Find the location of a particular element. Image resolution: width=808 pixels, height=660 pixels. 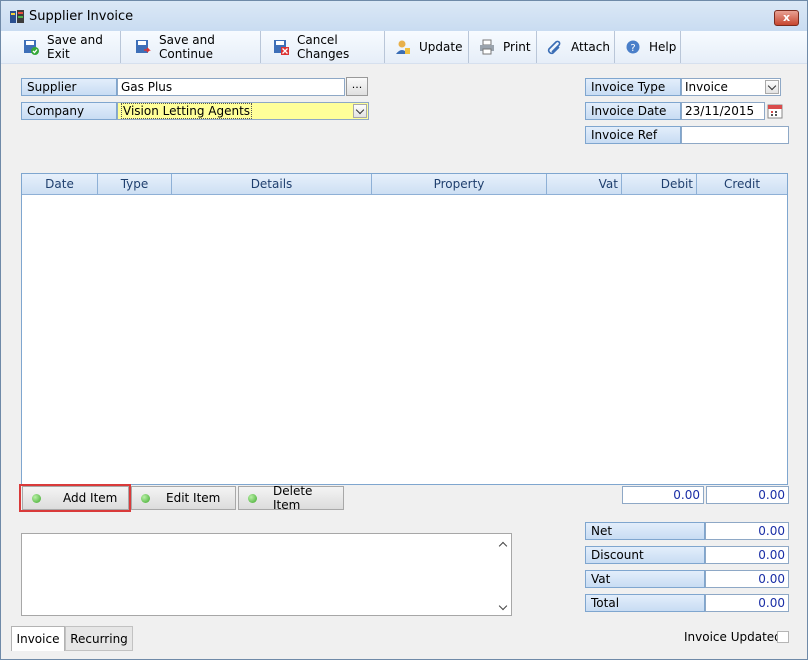

print-button: Print is located at coordinates (504, 47).